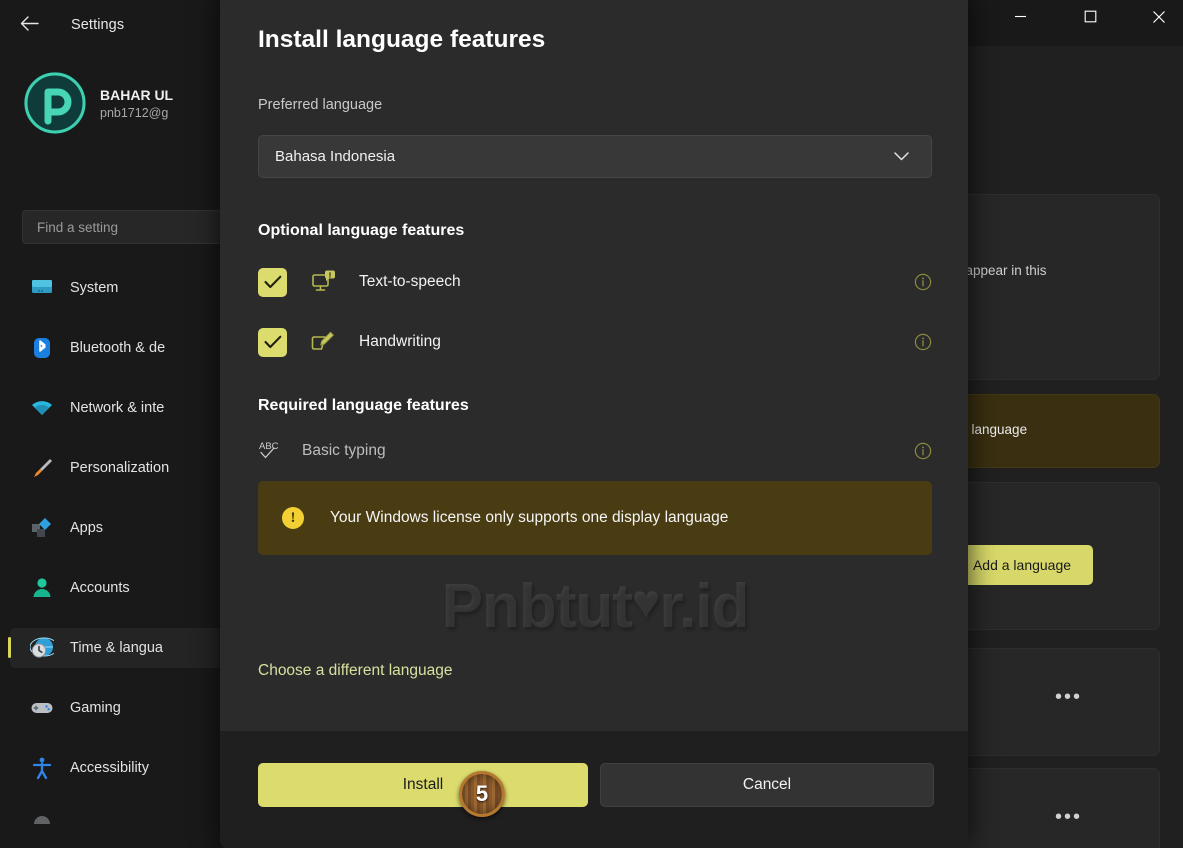 The height and width of the screenshot is (848, 1183). What do you see at coordinates (901, 156) in the screenshot?
I see `chevron-down-icon` at bounding box center [901, 156].